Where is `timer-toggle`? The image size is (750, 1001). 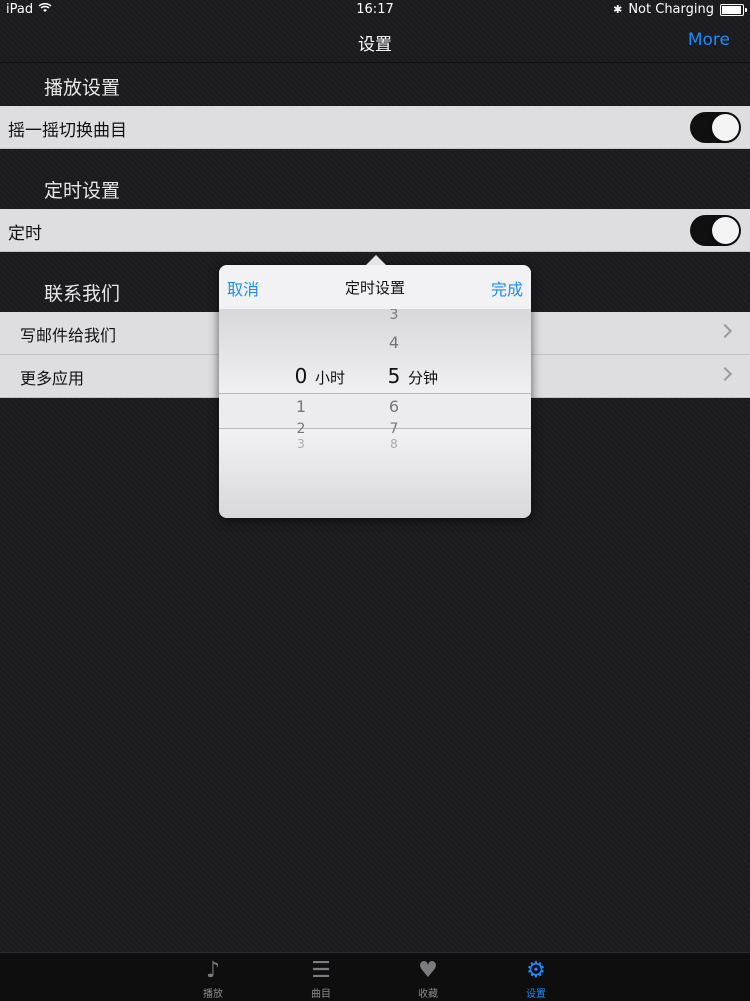
timer-toggle is located at coordinates (715, 230).